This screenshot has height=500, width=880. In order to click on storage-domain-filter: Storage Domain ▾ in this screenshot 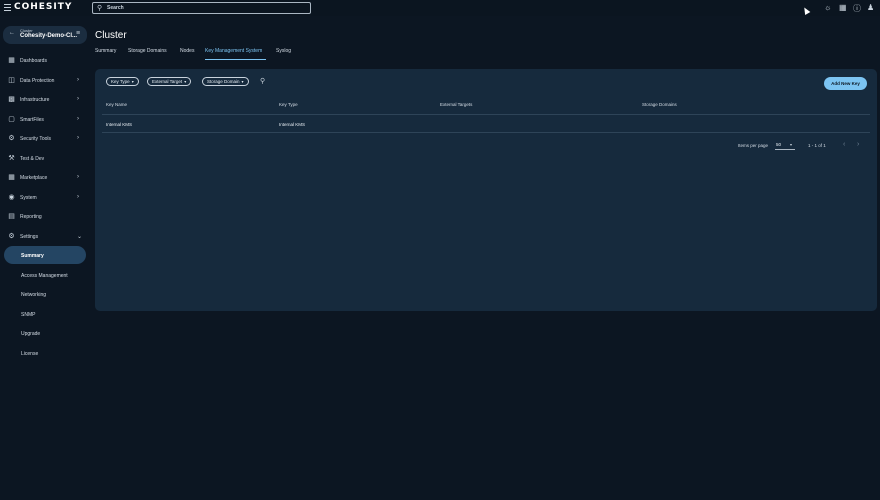, I will do `click(225, 81)`.